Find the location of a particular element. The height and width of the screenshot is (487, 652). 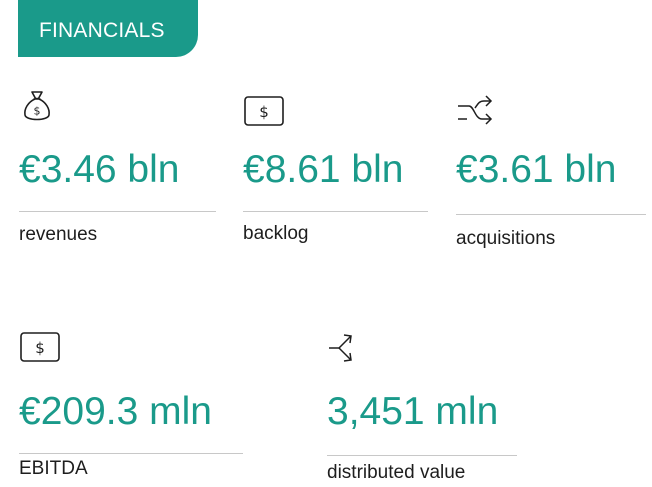

metric-label-distributed-value: distributed value is located at coordinates (396, 472).